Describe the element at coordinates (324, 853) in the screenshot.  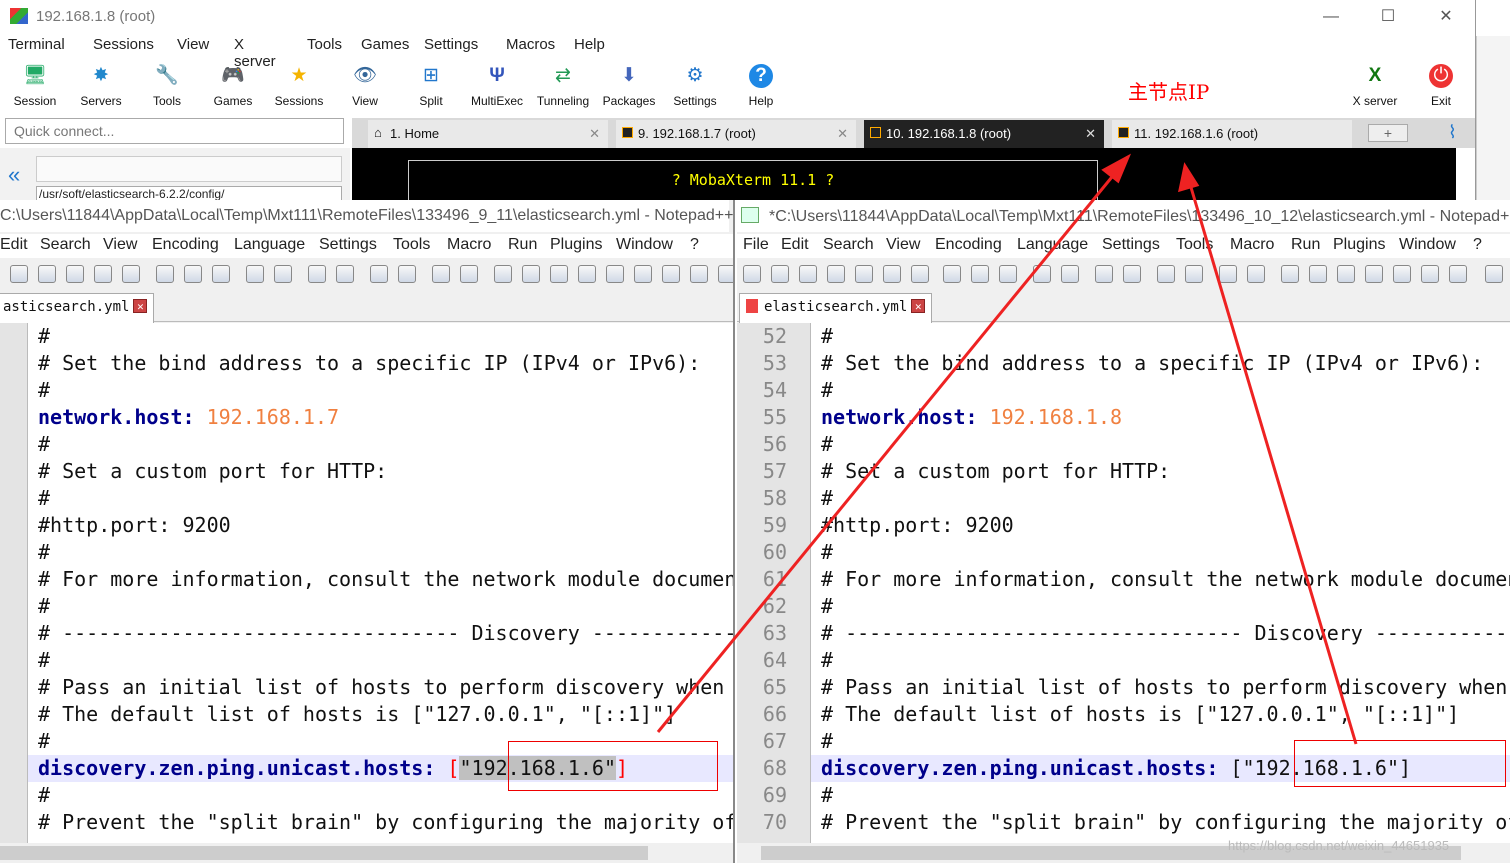
I see `scrollbar-thumb` at that location.